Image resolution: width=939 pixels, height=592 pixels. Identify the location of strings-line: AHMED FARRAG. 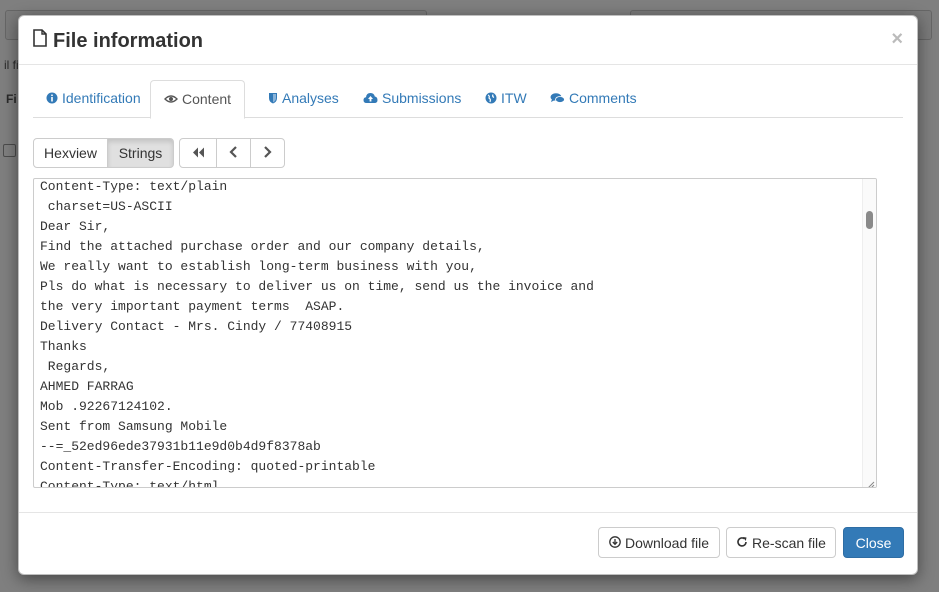
(87, 386).